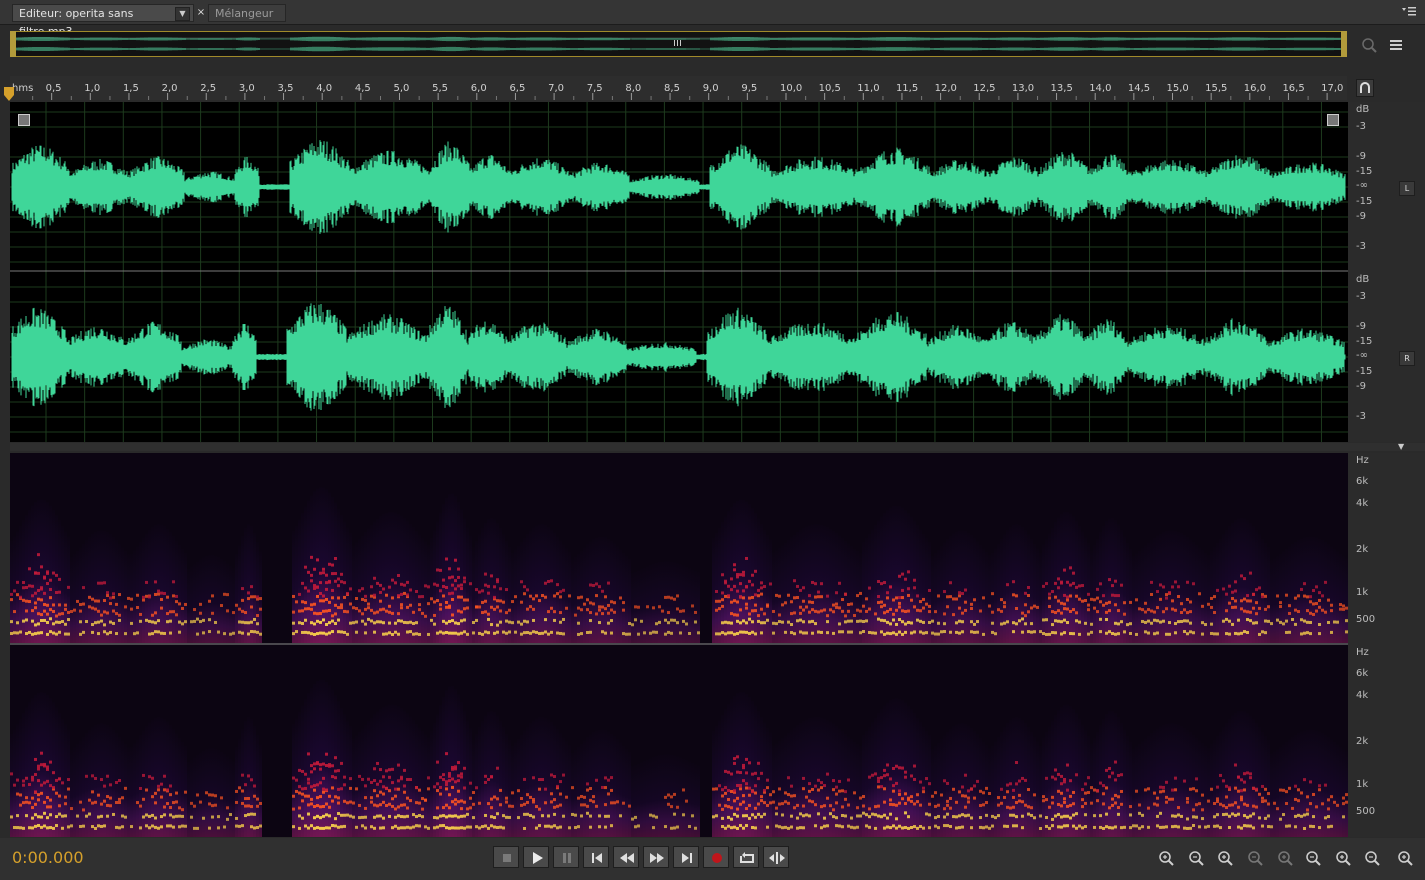  Describe the element at coordinates (9, 93) in the screenshot. I see `playhead-marker` at that location.